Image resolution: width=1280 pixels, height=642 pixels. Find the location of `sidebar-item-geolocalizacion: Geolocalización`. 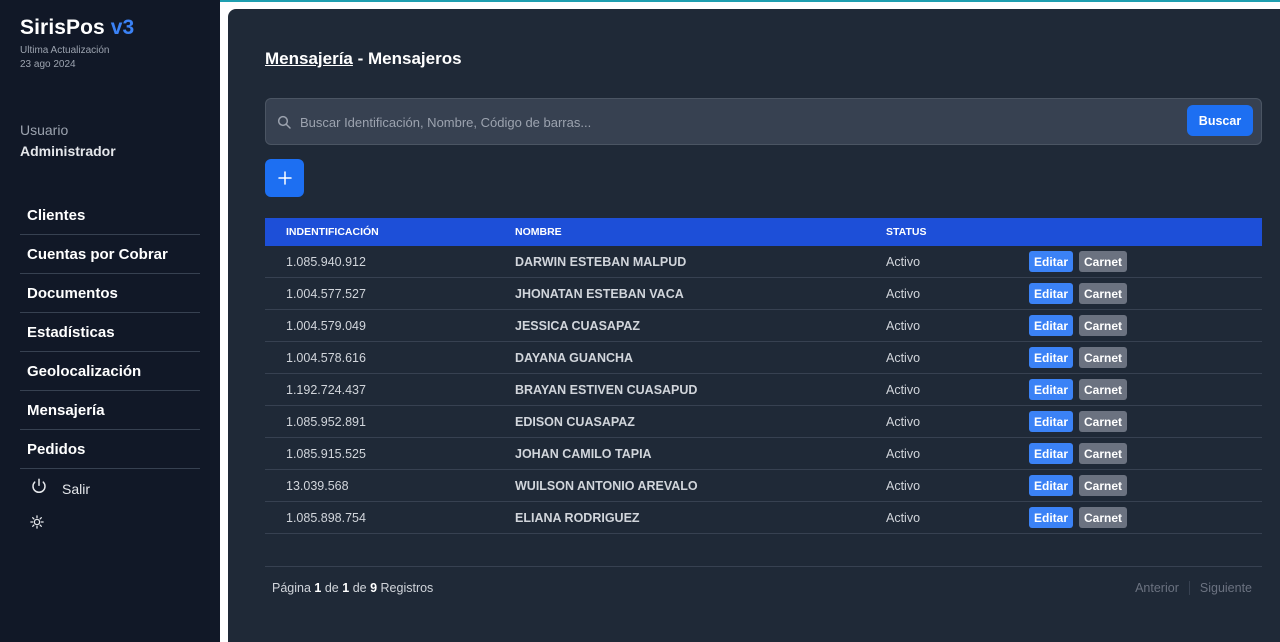

sidebar-item-geolocalizacion: Geolocalización is located at coordinates (110, 371).